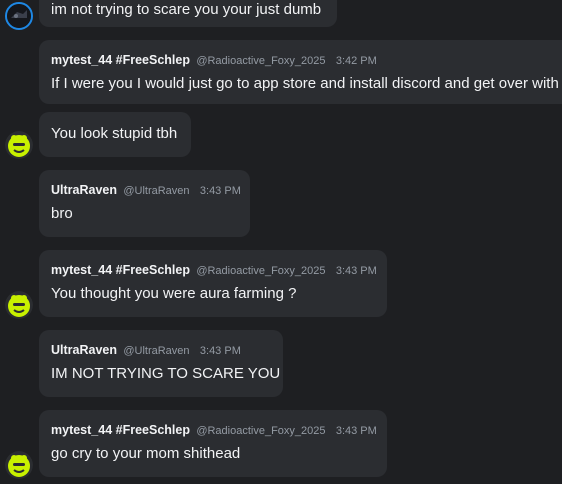  I want to click on message-bubble: You look stupid tbh, so click(115, 134).